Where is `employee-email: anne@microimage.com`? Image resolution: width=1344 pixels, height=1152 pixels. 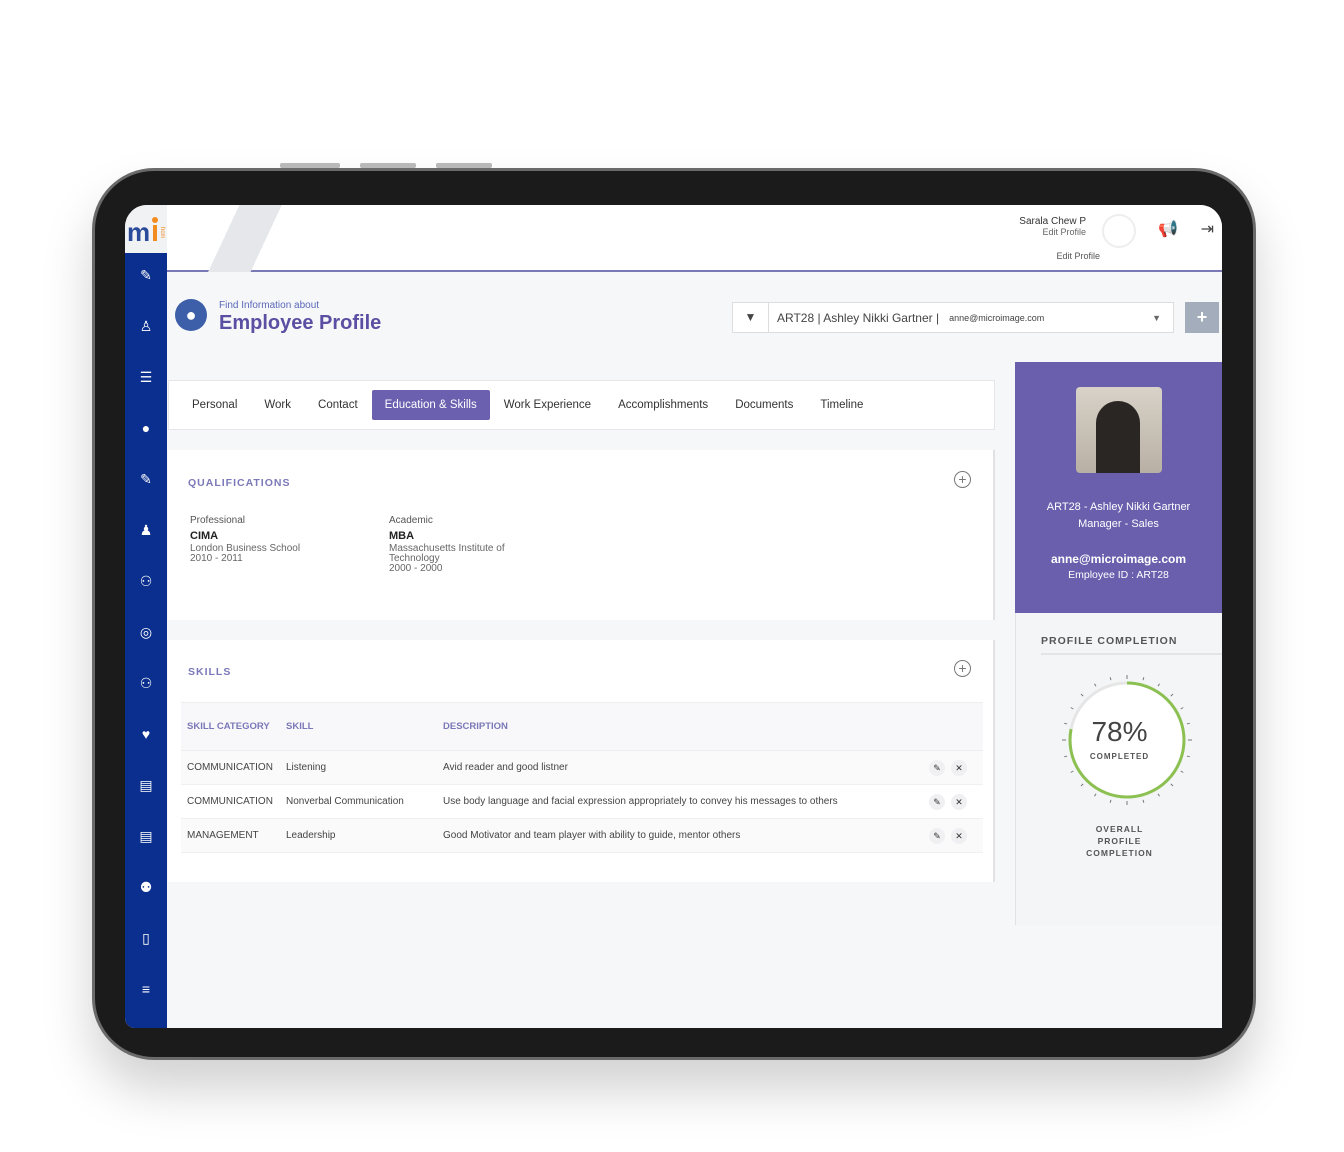 employee-email: anne@microimage.com is located at coordinates (1118, 559).